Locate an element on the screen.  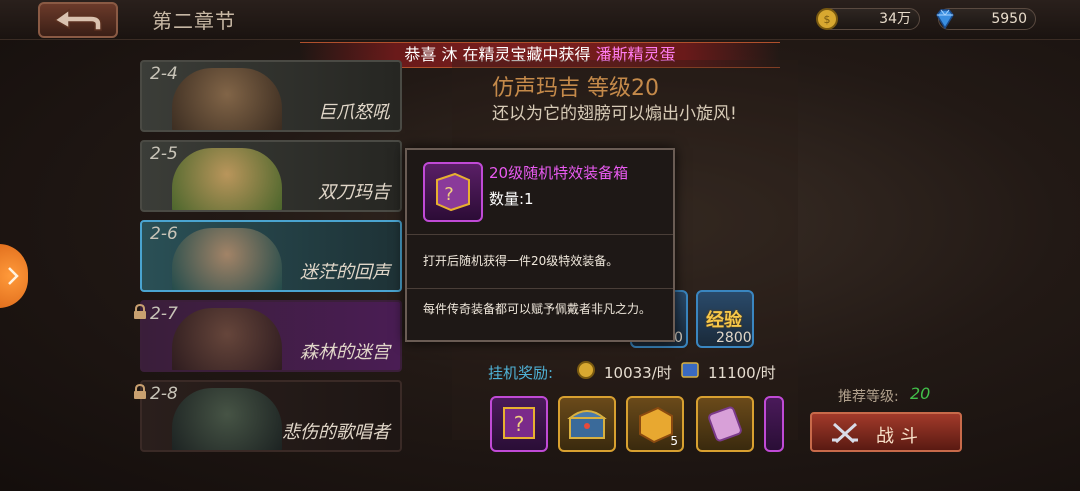
coin-counter: $ 34万 is located at coordinates (868, 19).